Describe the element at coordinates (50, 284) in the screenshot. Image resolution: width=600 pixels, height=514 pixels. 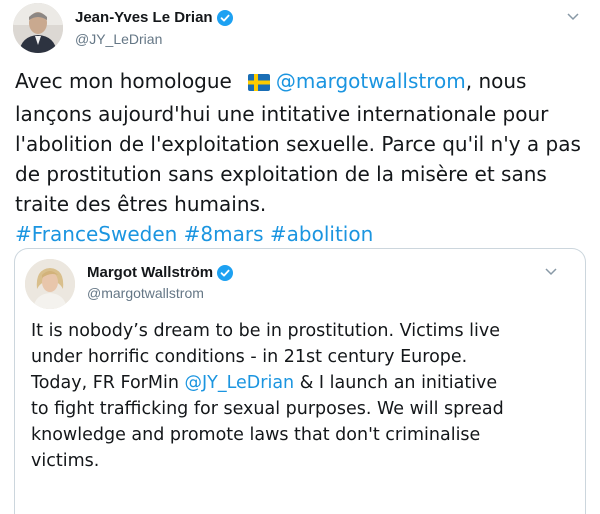
I see `quoted-author-avatar` at that location.